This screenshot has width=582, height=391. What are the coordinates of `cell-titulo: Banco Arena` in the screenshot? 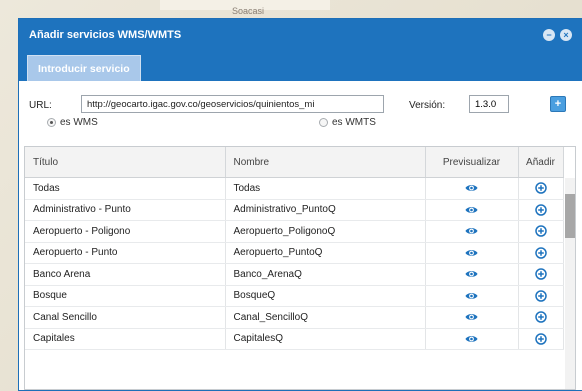 It's located at (125, 274).